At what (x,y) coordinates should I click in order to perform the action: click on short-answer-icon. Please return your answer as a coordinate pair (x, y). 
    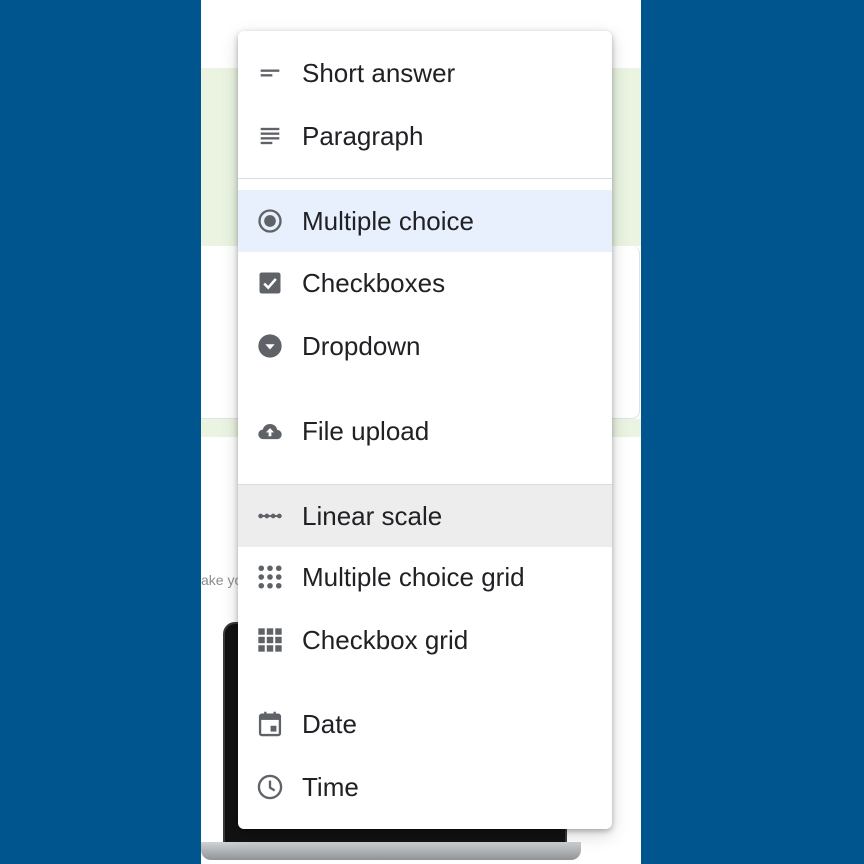
    Looking at the image, I should click on (270, 73).